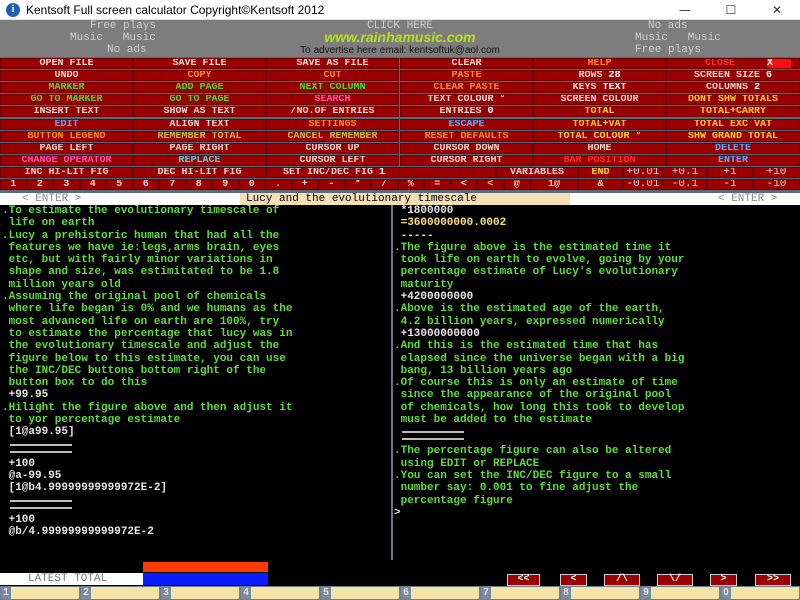  What do you see at coordinates (332, 88) in the screenshot?
I see `button-next-column: NEXT COLUMN` at bounding box center [332, 88].